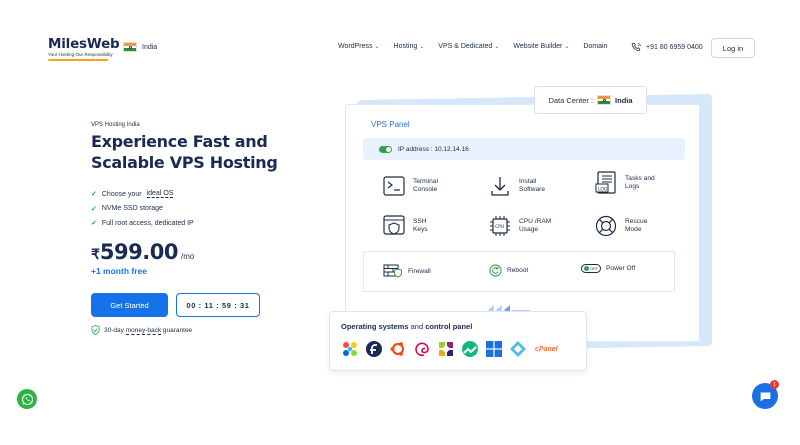 The height and width of the screenshot is (445, 800). Describe the element at coordinates (160, 194) in the screenshot. I see `ideal-os-link: ideal OS` at that location.